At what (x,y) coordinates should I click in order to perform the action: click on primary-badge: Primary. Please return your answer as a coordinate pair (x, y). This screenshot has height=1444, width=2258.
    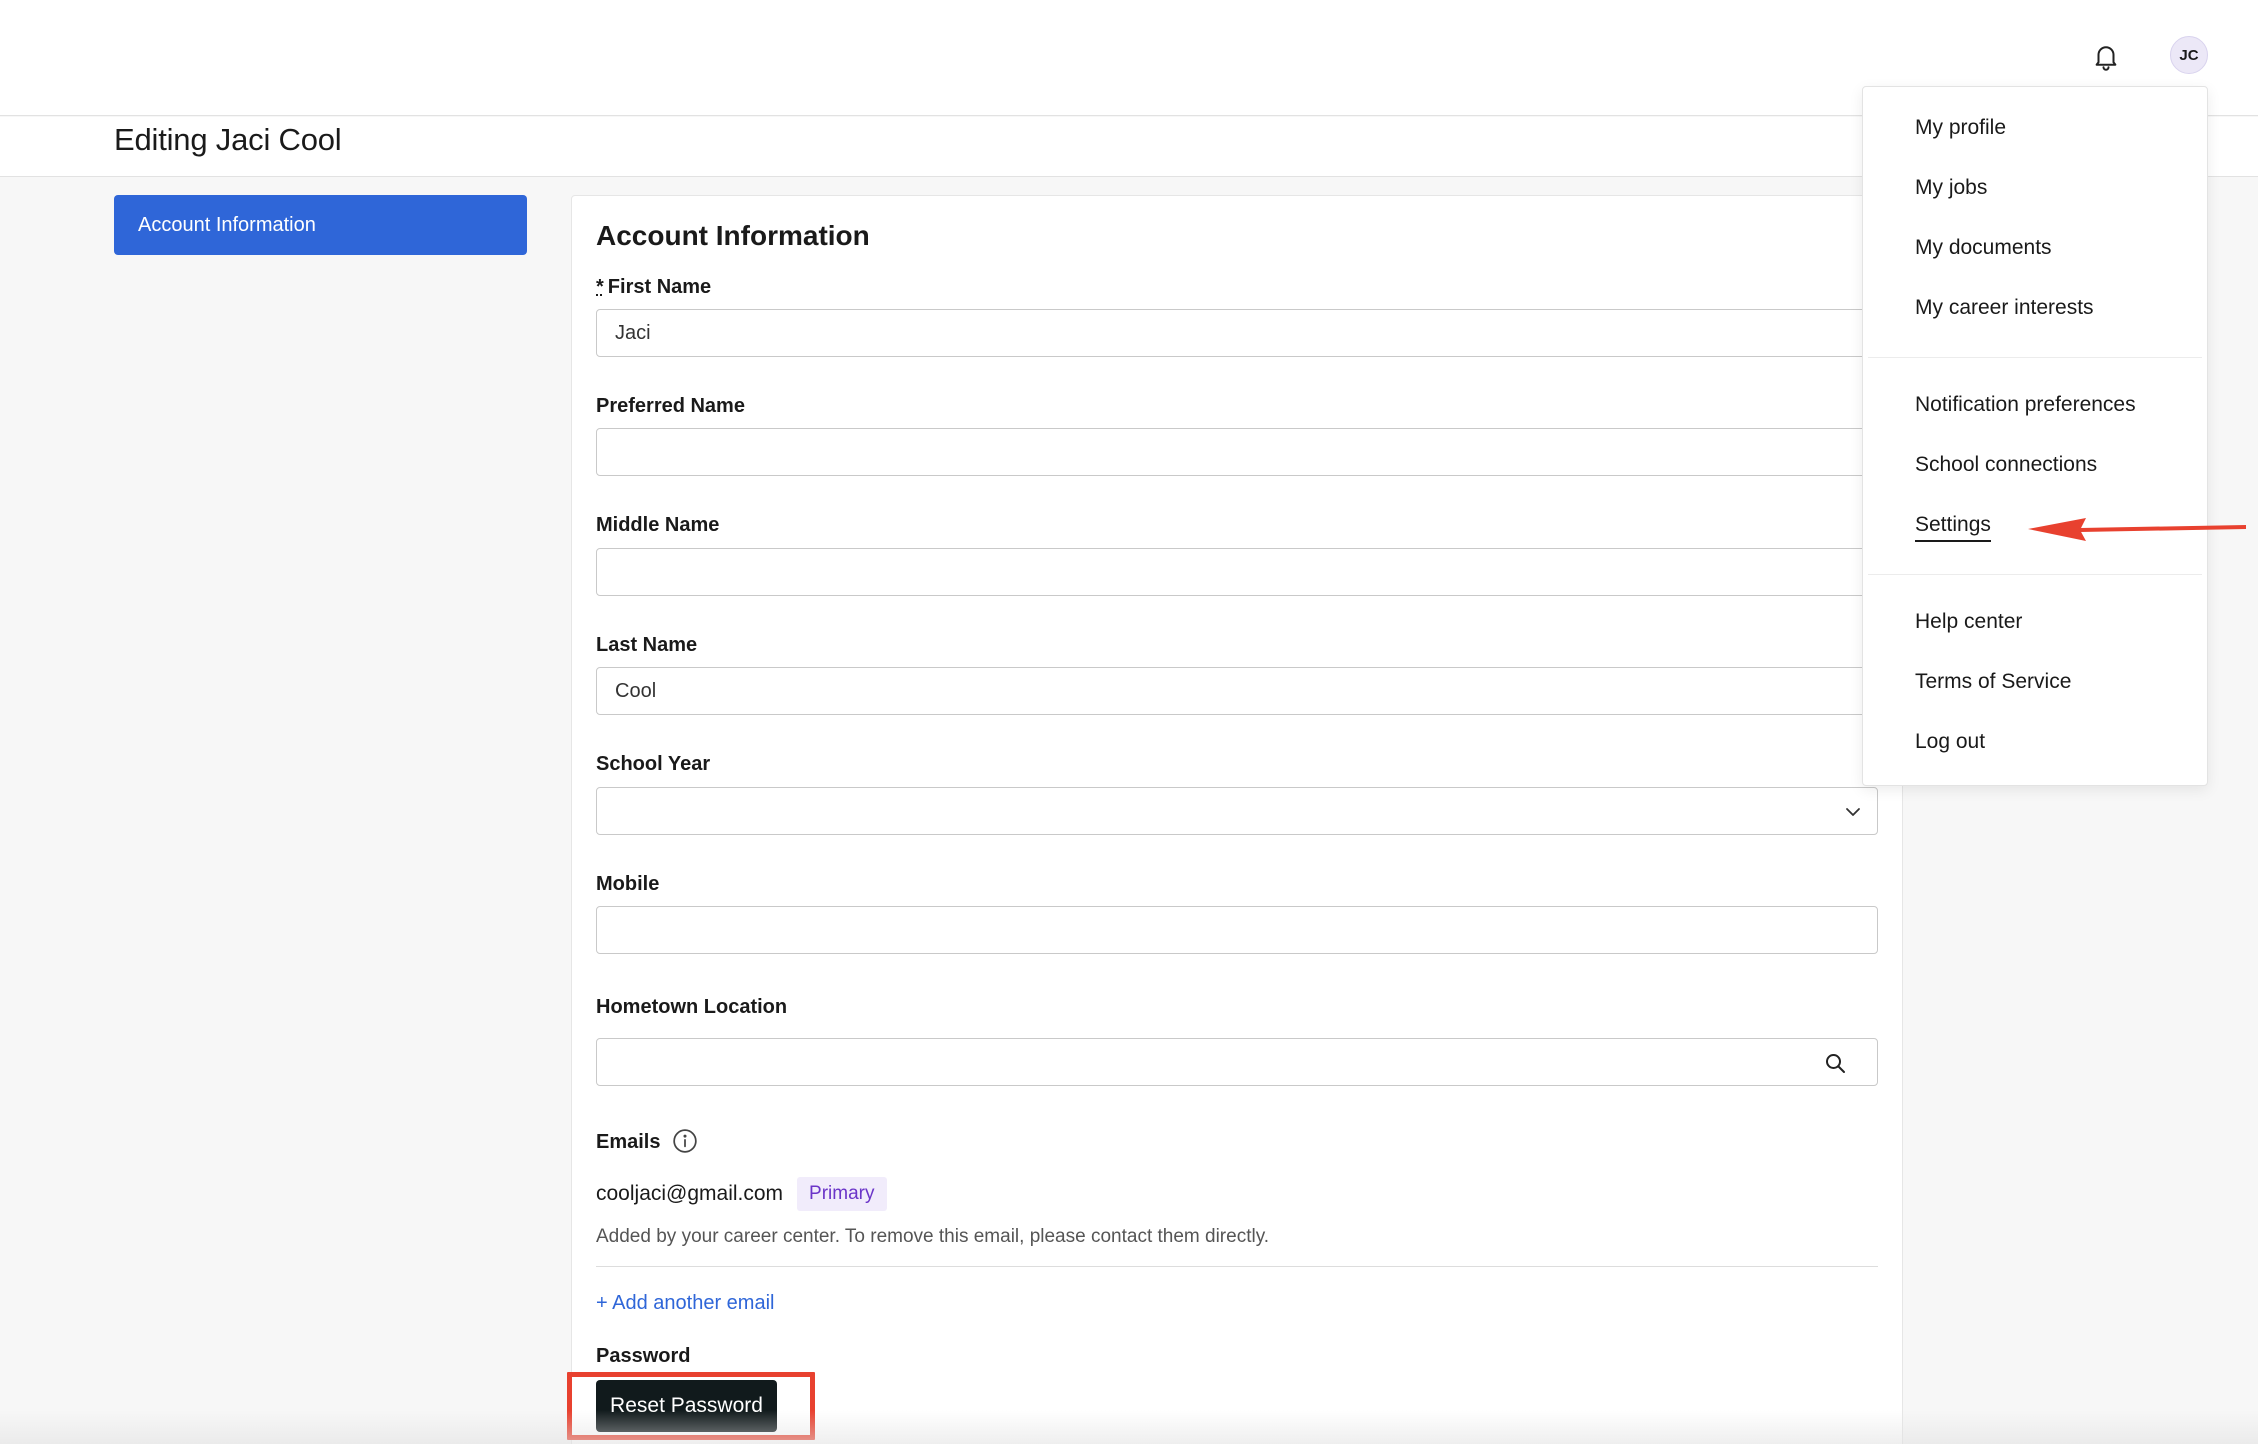
    Looking at the image, I should click on (842, 1194).